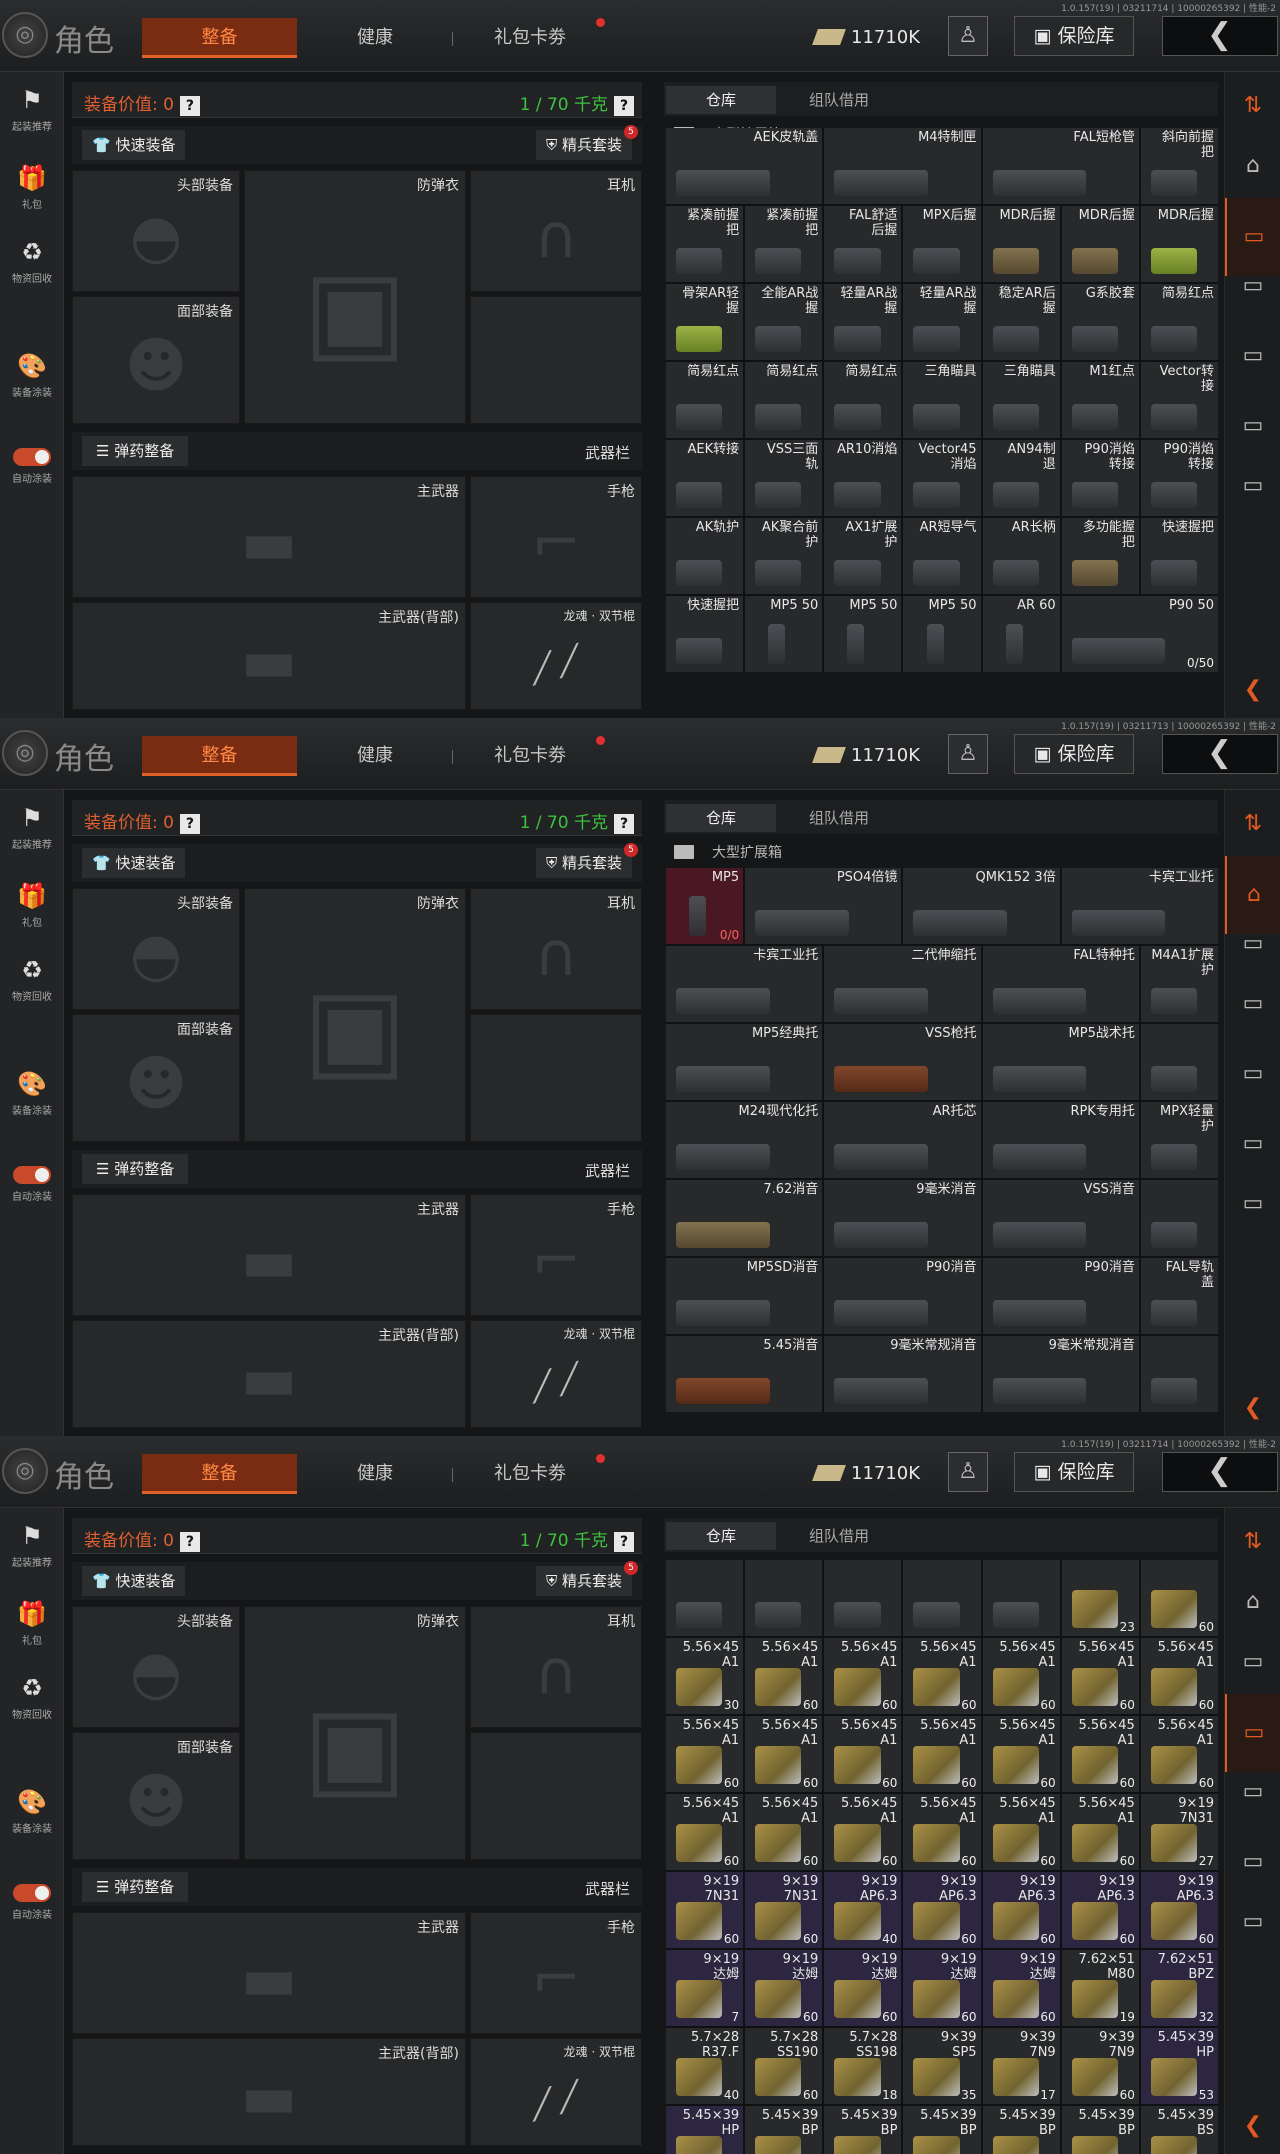 This screenshot has height=2154, width=1280. I want to click on inventory-item: RPK专用托, so click(1060, 1140).